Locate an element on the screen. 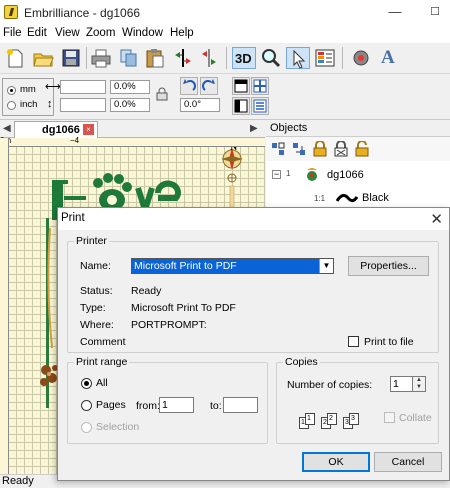 The height and width of the screenshot is (488, 450). collate-checkbox is located at coordinates (389, 417).